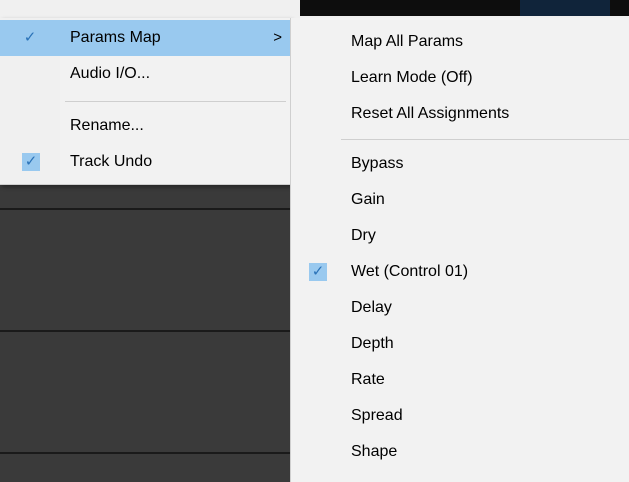 The image size is (629, 482). What do you see at coordinates (460, 344) in the screenshot?
I see `submenu-item-depth: Depth` at bounding box center [460, 344].